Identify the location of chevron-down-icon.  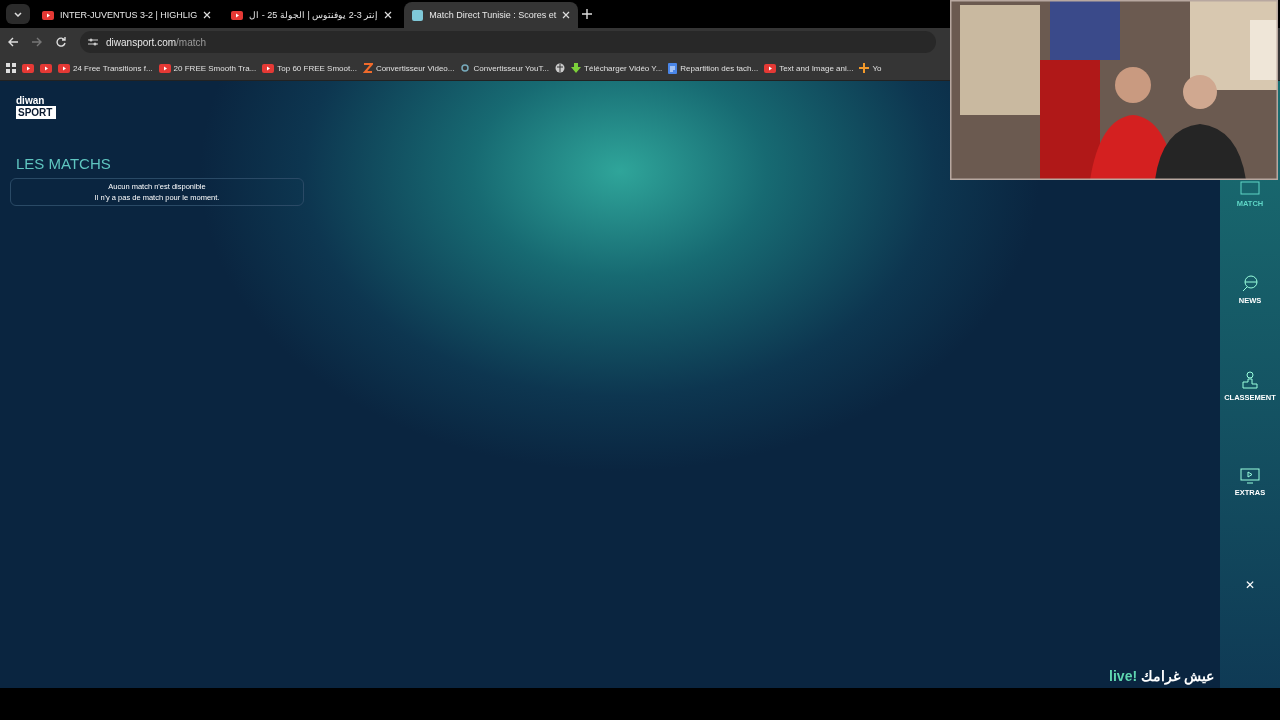
(18, 14).